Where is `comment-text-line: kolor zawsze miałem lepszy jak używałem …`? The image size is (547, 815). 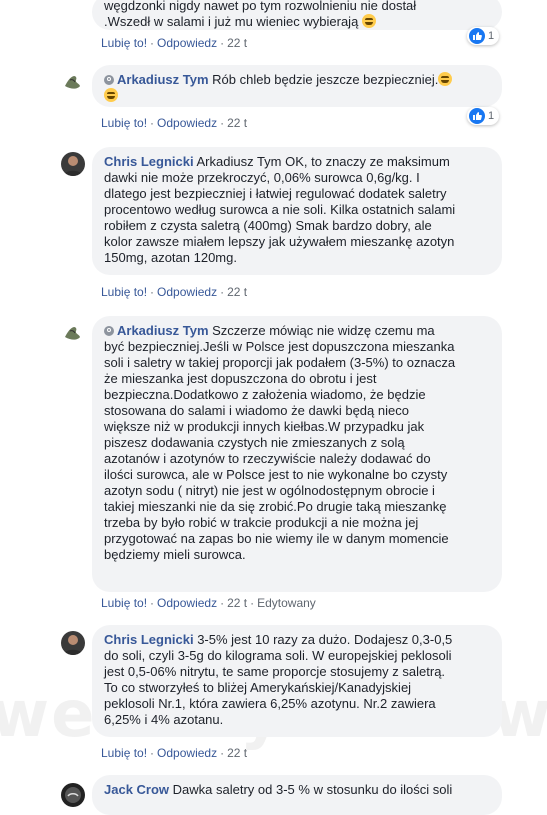 comment-text-line: kolor zawsze miałem lepszy jak używałem … is located at coordinates (279, 241).